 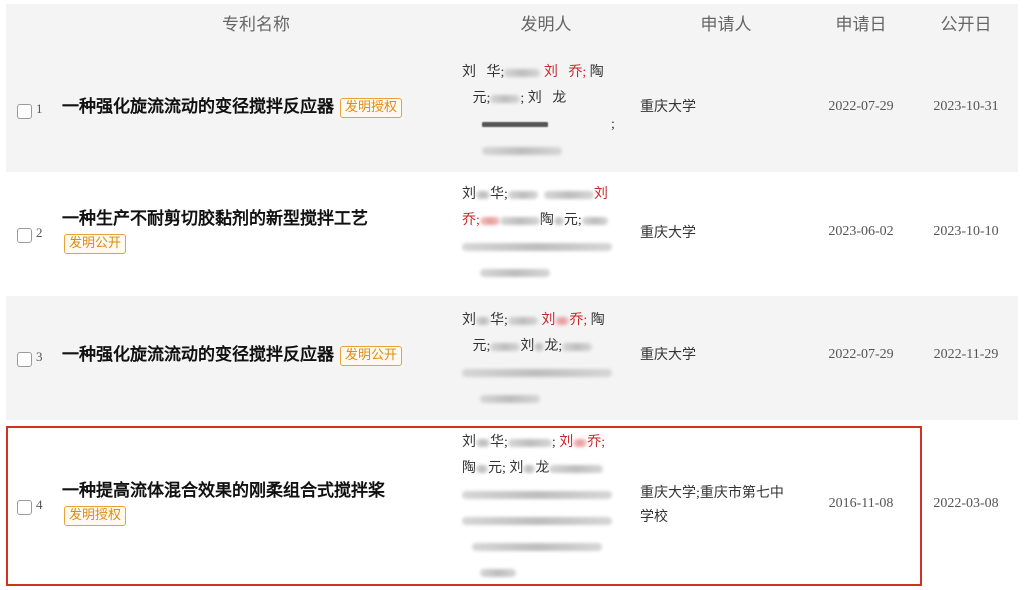 What do you see at coordinates (966, 503) in the screenshot?
I see `publish-date: 2022-03-08` at bounding box center [966, 503].